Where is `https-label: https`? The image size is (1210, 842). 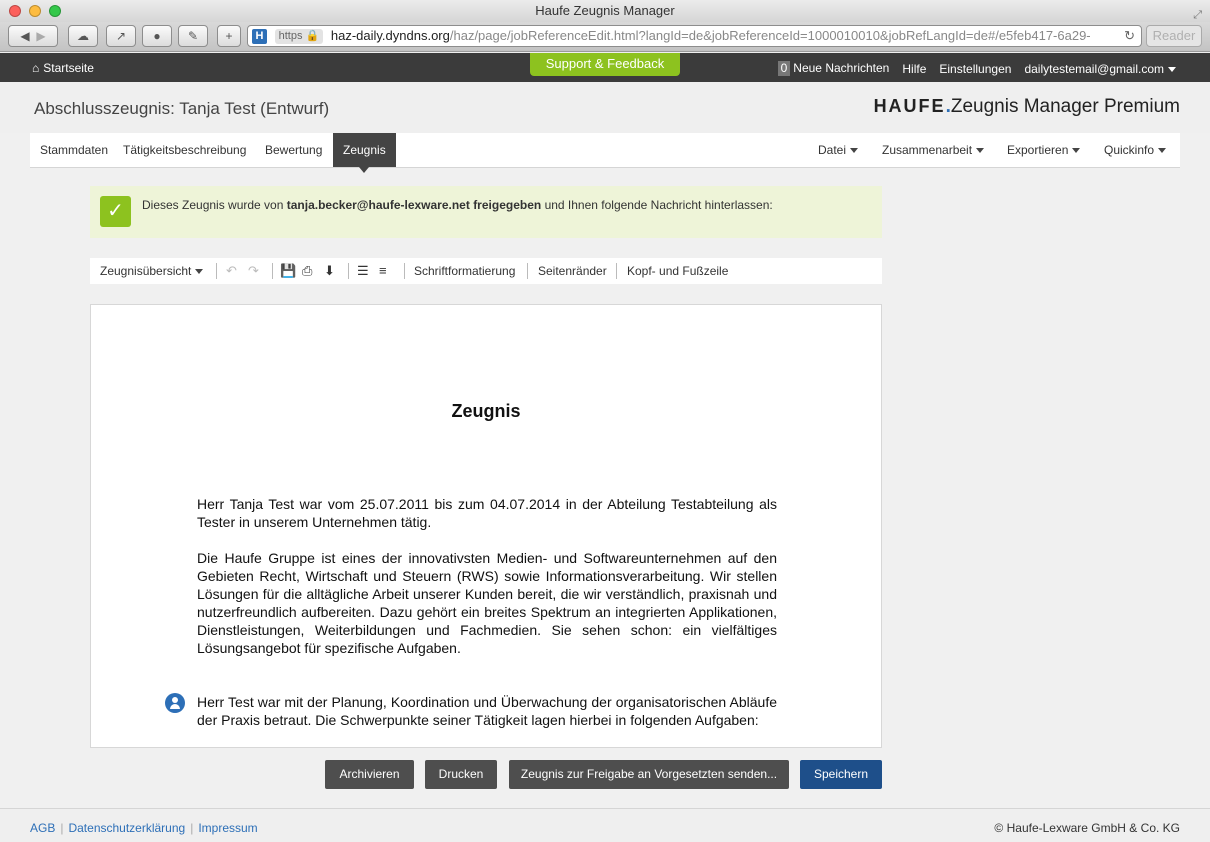
https-label: https is located at coordinates (290, 36).